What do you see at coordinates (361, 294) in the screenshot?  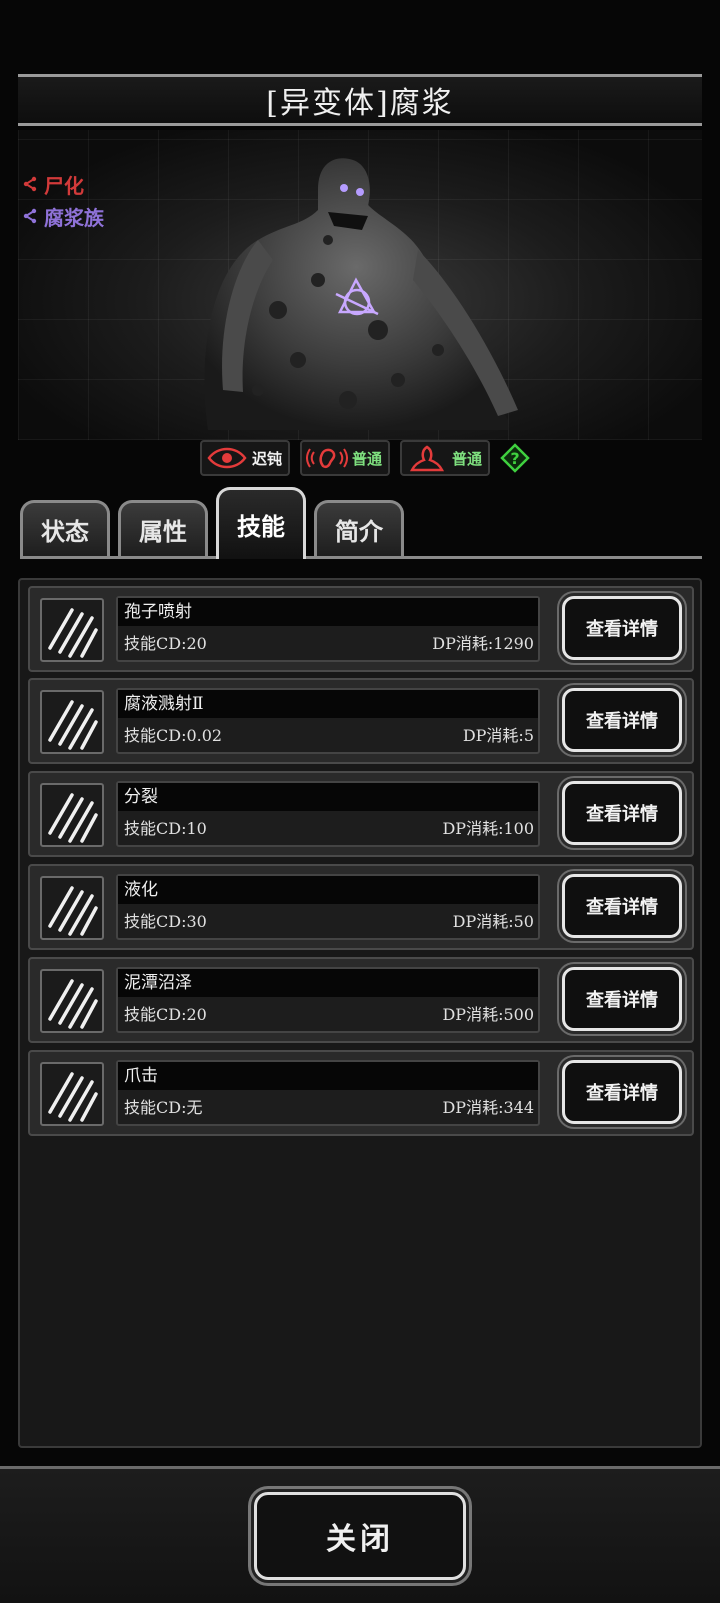 I see `monster-figure` at bounding box center [361, 294].